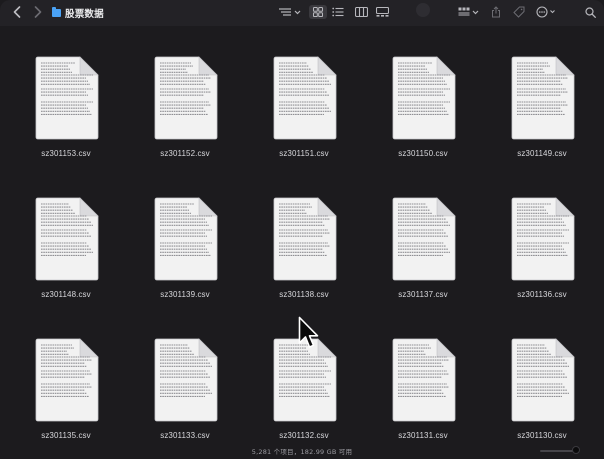 This screenshot has width=604, height=459. I want to click on file-name: sz301133.csv, so click(185, 435).